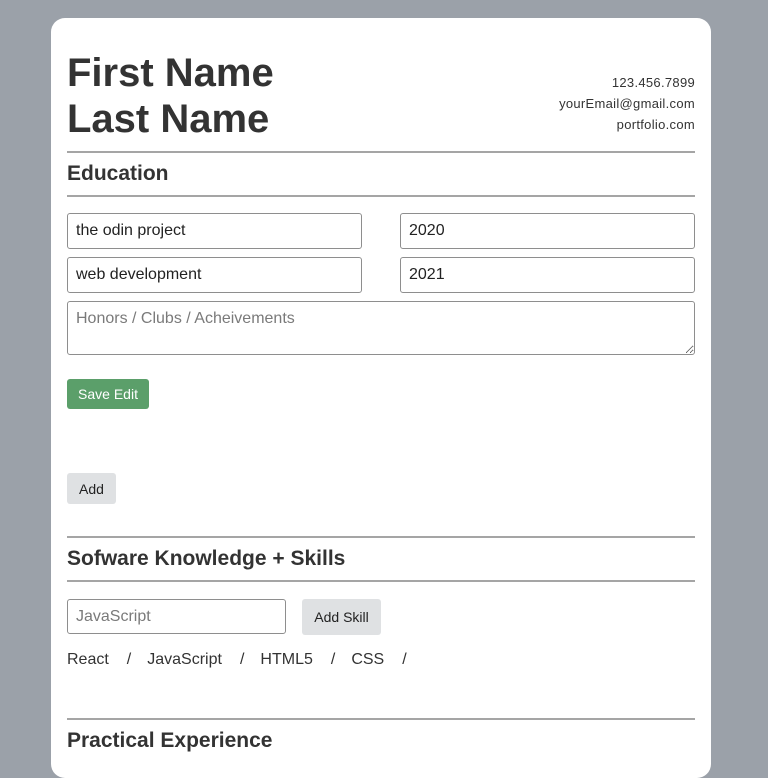 This screenshot has height=778, width=768. I want to click on skills-section: Sofware Knowledge + Skills, so click(381, 559).